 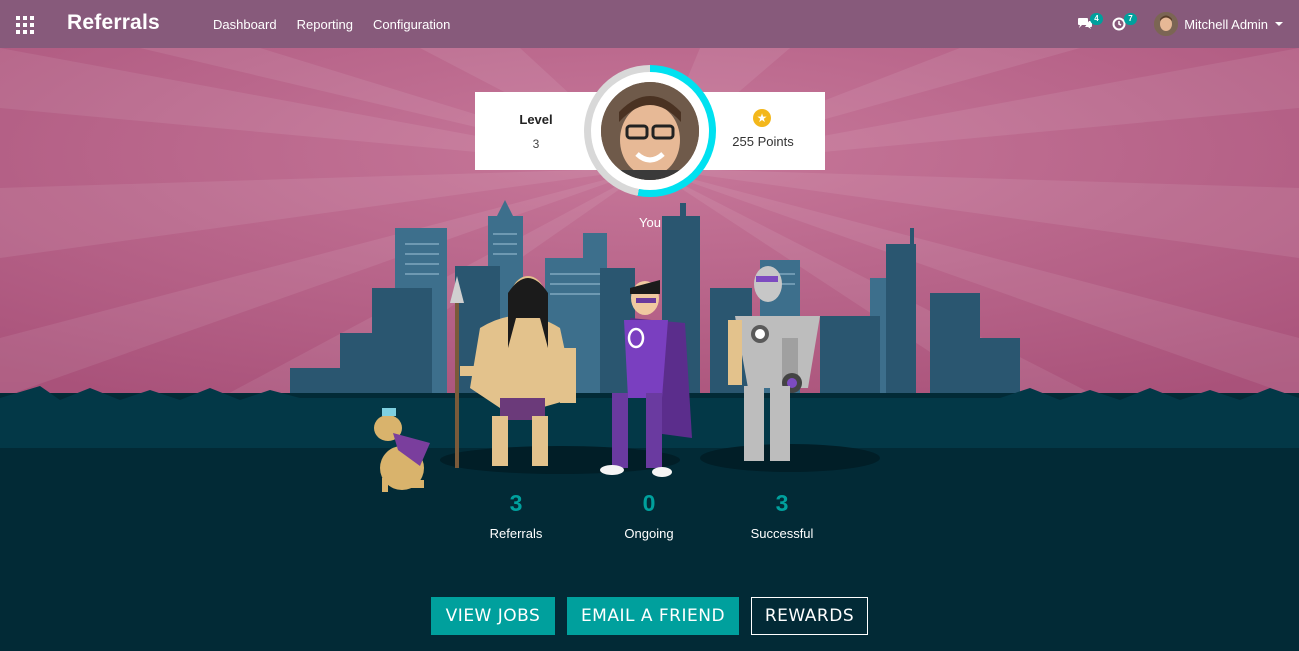 I want to click on menu-dashboard: Dashboard, so click(x=245, y=24).